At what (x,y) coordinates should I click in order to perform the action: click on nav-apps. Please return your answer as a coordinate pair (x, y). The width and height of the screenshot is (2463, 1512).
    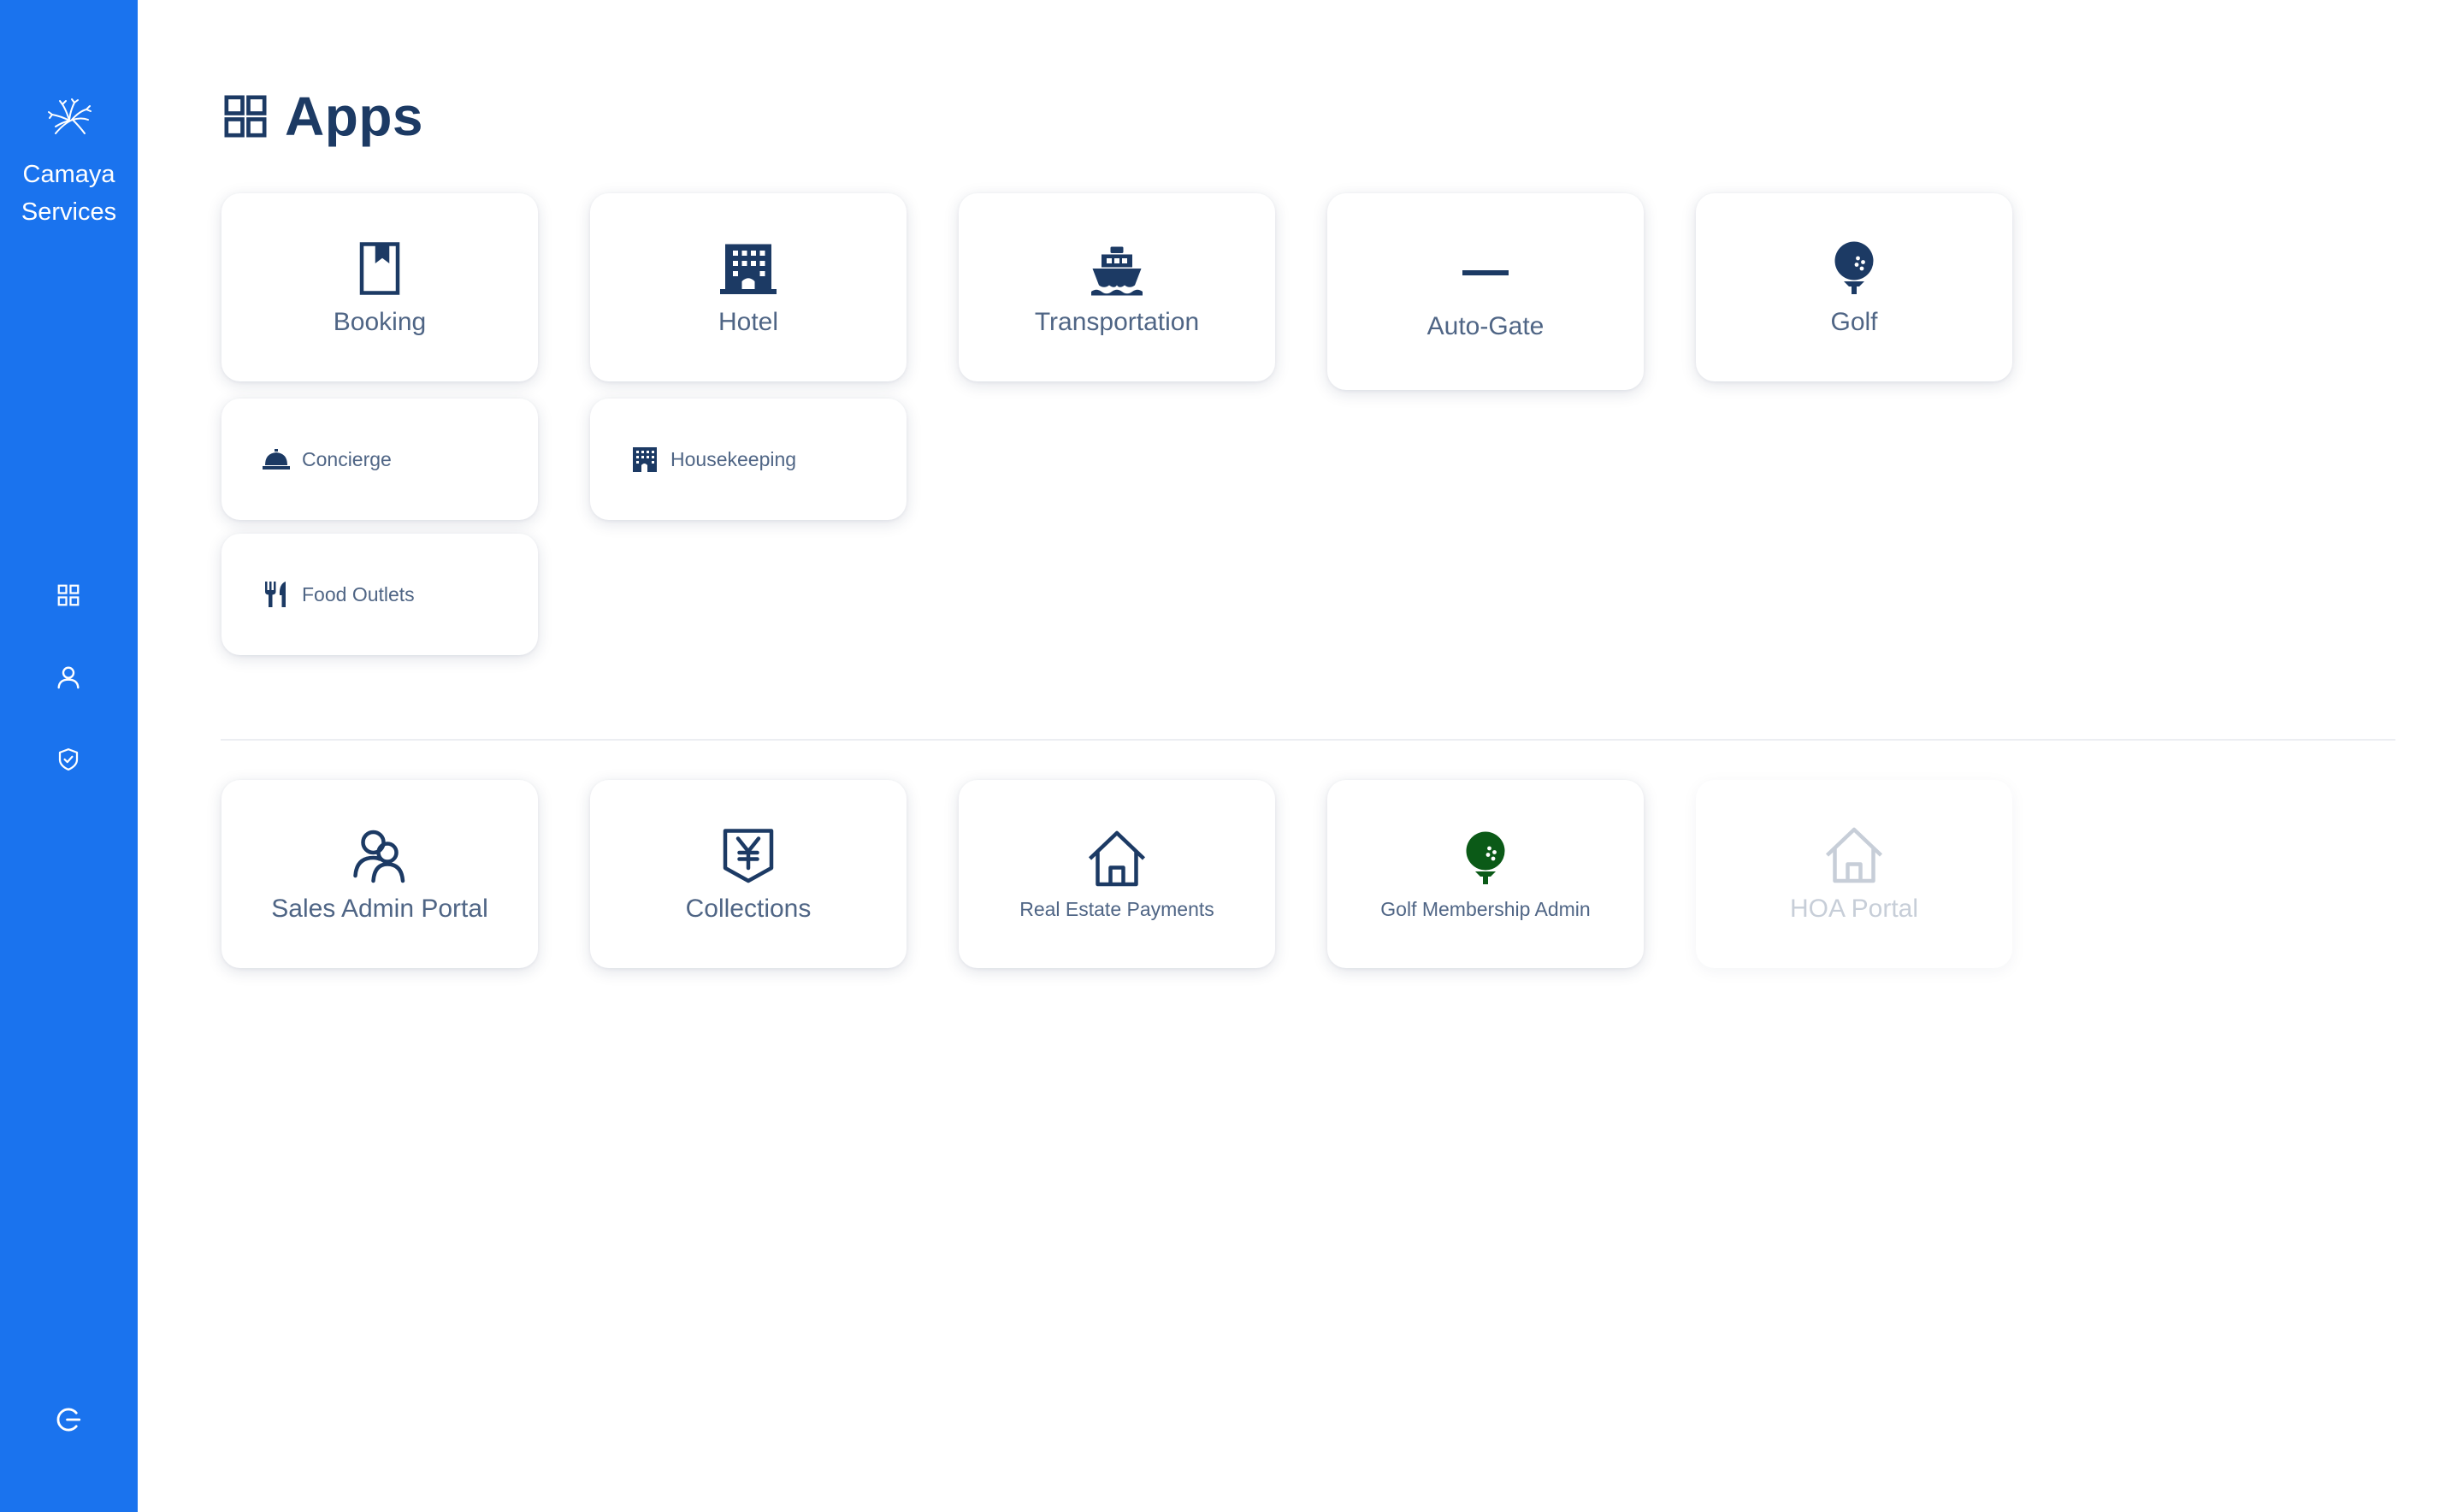
    Looking at the image, I should click on (68, 595).